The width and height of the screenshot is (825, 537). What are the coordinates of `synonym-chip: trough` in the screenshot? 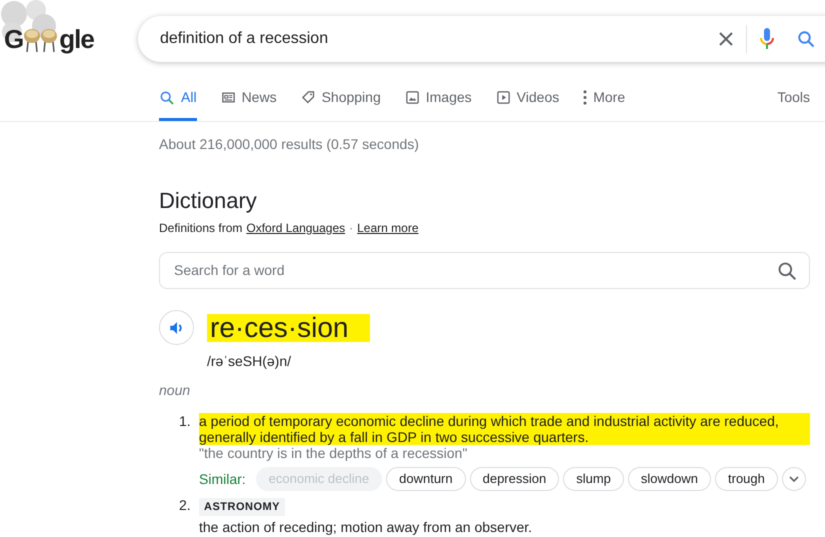 It's located at (746, 479).